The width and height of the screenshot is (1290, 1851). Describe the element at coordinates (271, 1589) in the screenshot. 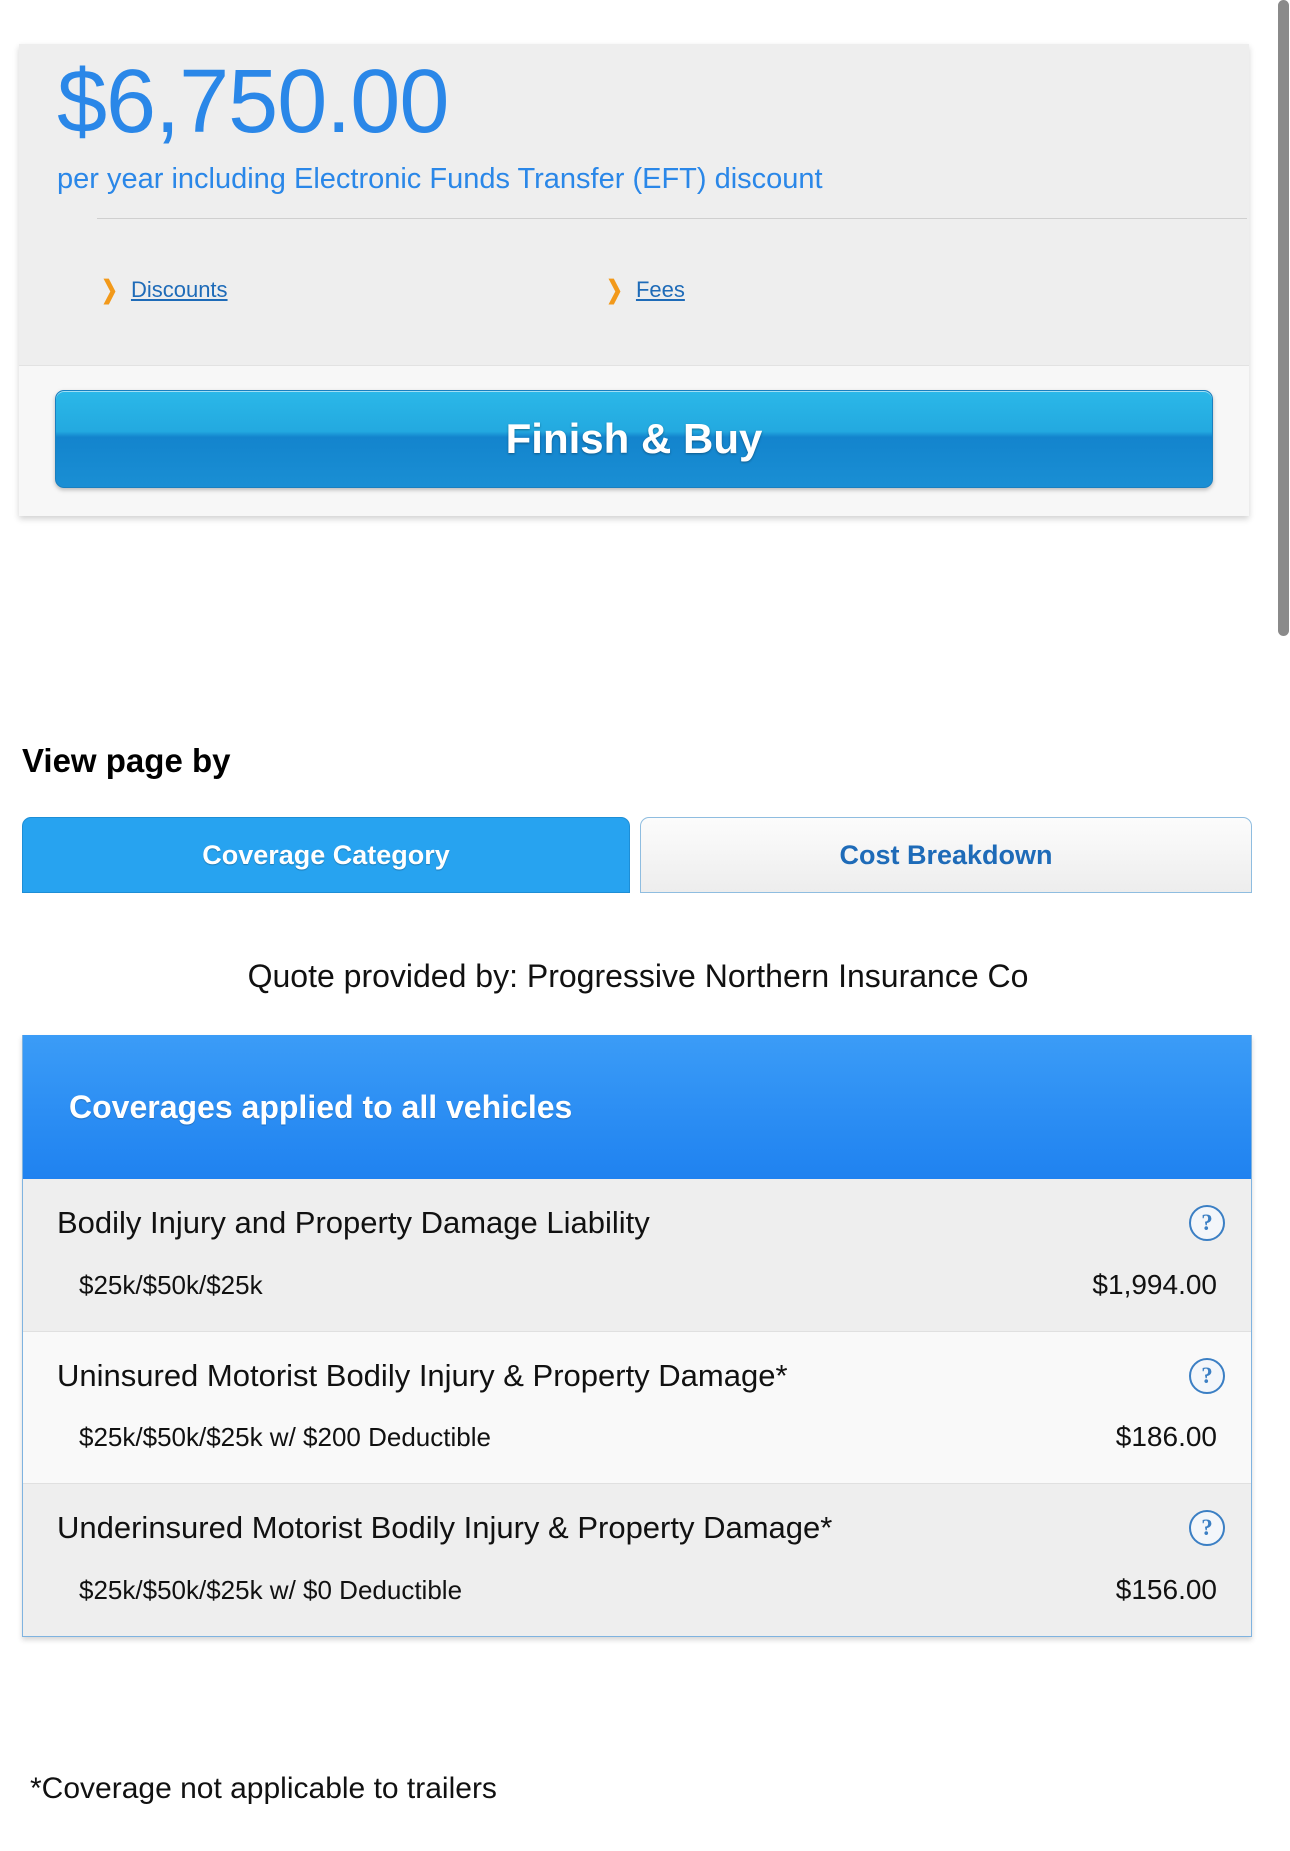

I see `coverage-limits: $25k/$50k/$25k w/ $0 Deductible` at that location.